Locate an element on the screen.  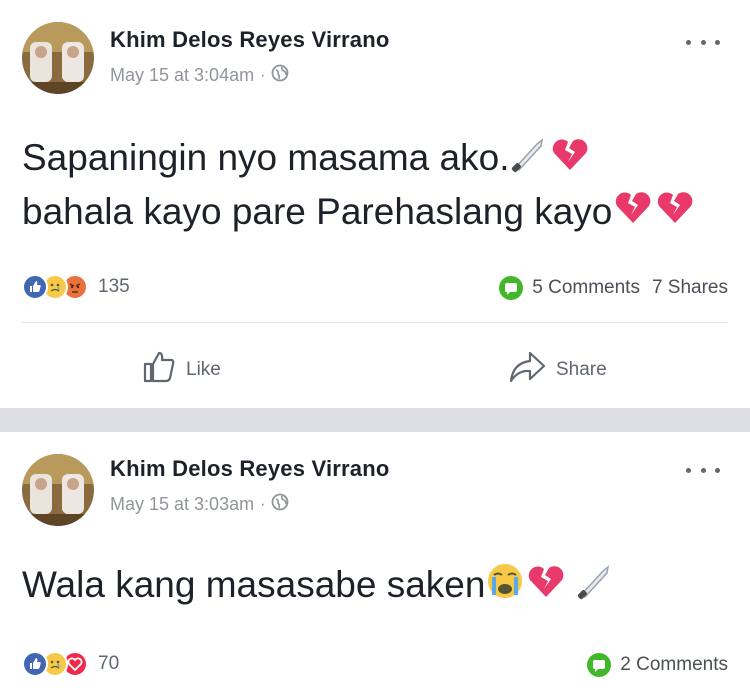
post-stats: 5 Comments 7 Shares is located at coordinates (613, 288).